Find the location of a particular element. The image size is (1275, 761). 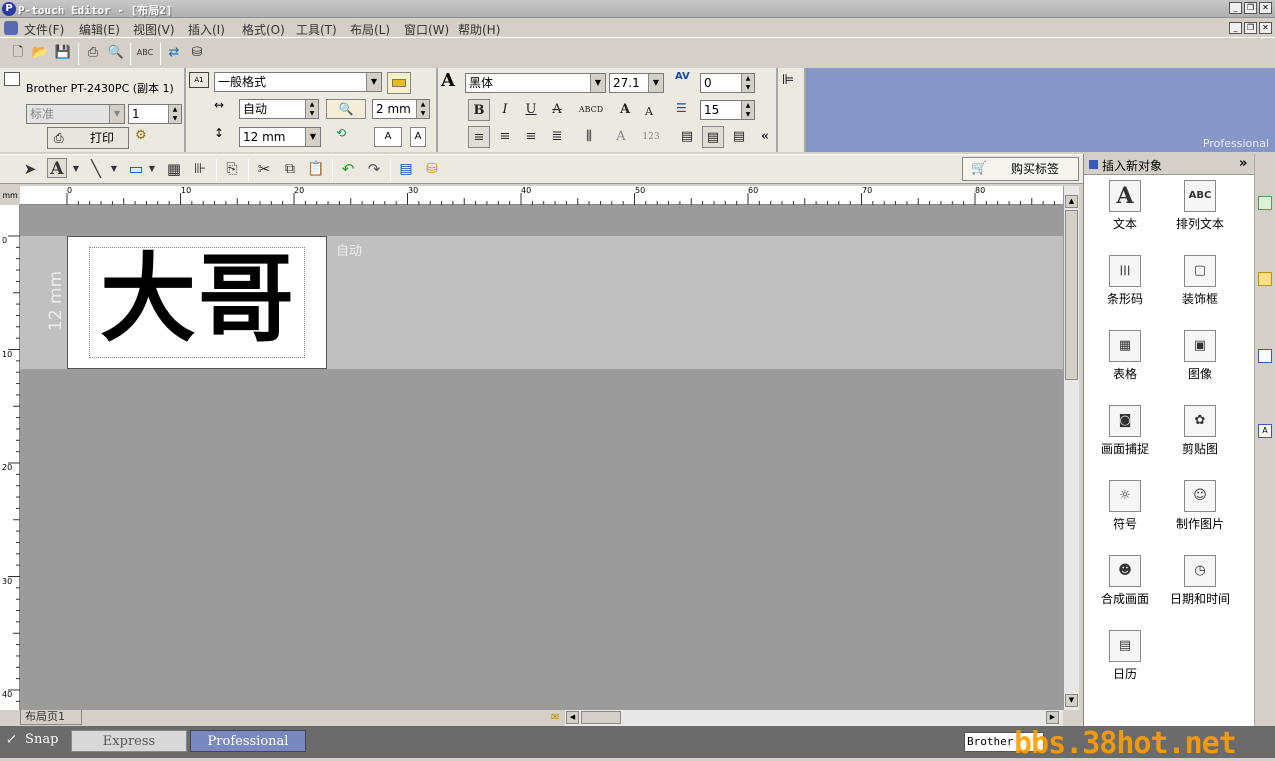

insert-object-9: ☺ 制作图片 is located at coordinates (1200, 506).